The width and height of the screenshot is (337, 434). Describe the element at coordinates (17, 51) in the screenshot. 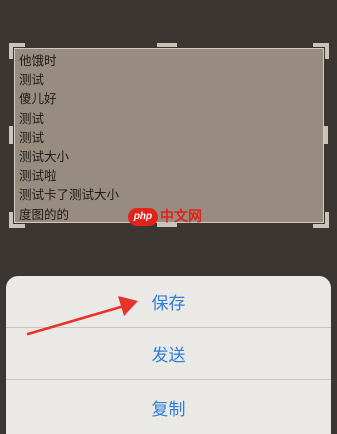

I see `crop-handle-top-left` at that location.